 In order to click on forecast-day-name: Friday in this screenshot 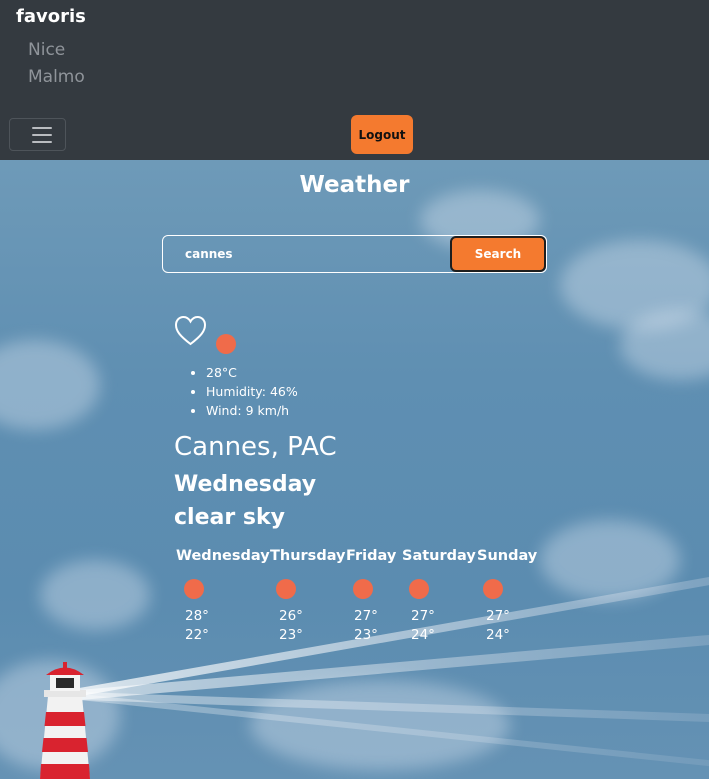, I will do `click(371, 556)`.